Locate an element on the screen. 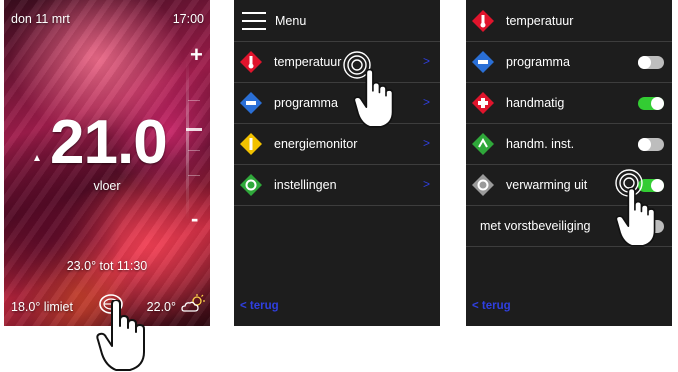 The image size is (678, 372). settings-item-handm-inst: handm. inst. is located at coordinates (569, 144).